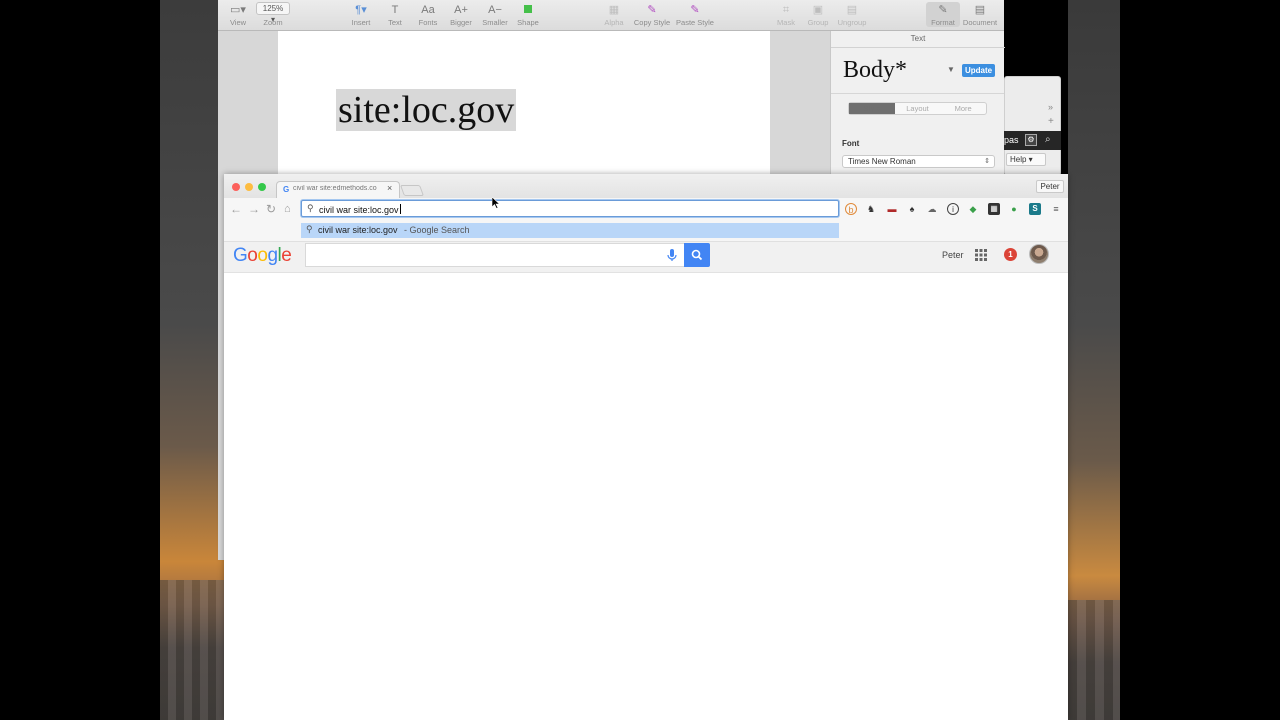 This screenshot has height=720, width=1280. Describe the element at coordinates (358, 230) in the screenshot. I see `suggestion-query: civil war site:loc.gov` at that location.